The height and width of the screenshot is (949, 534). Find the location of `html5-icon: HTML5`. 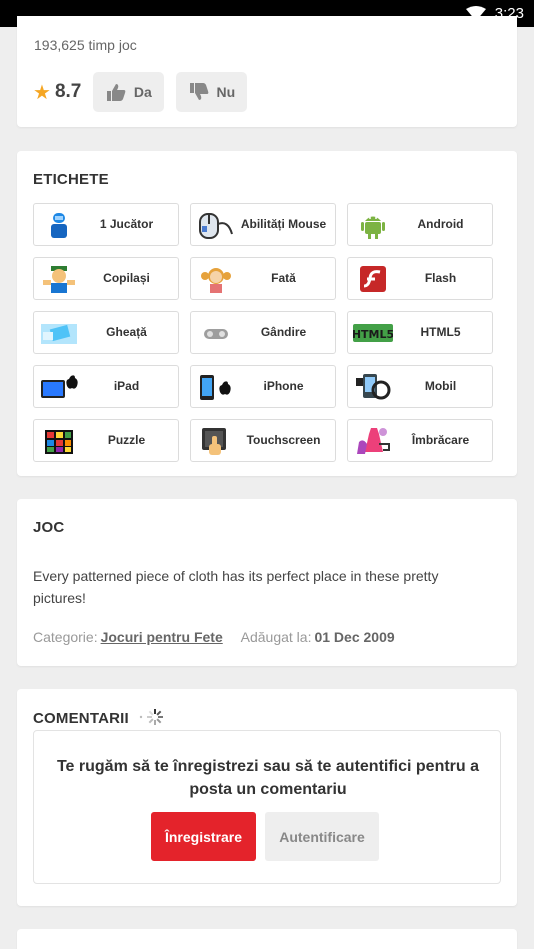

html5-icon: HTML5 is located at coordinates (373, 332).